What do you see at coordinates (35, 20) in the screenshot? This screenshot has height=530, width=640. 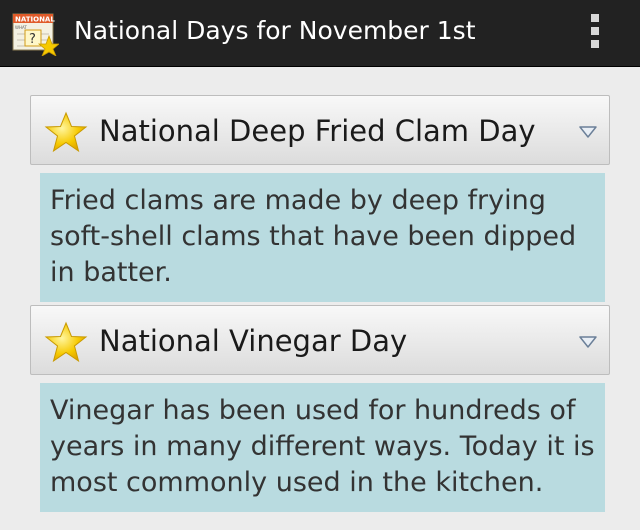 I see `app-icon-text-top: NATIONAL` at bounding box center [35, 20].